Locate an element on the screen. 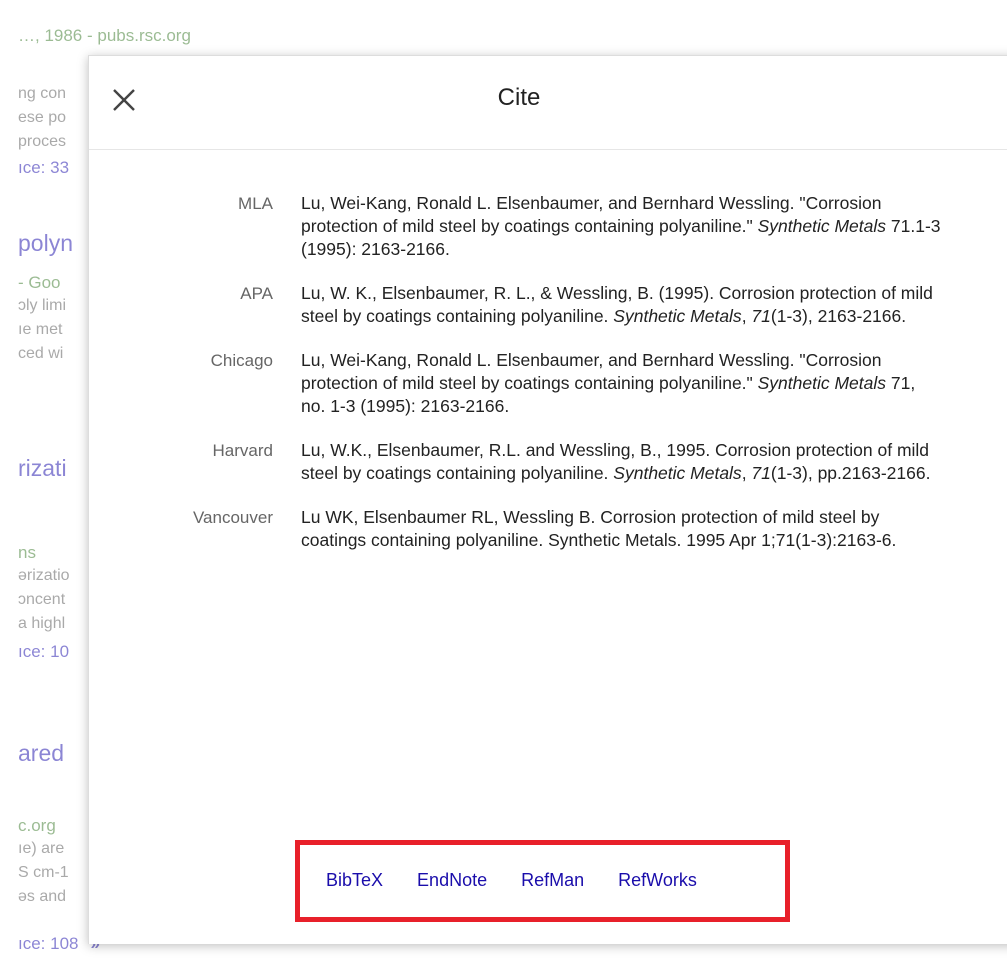  background-text: rizati is located at coordinates (42, 468).